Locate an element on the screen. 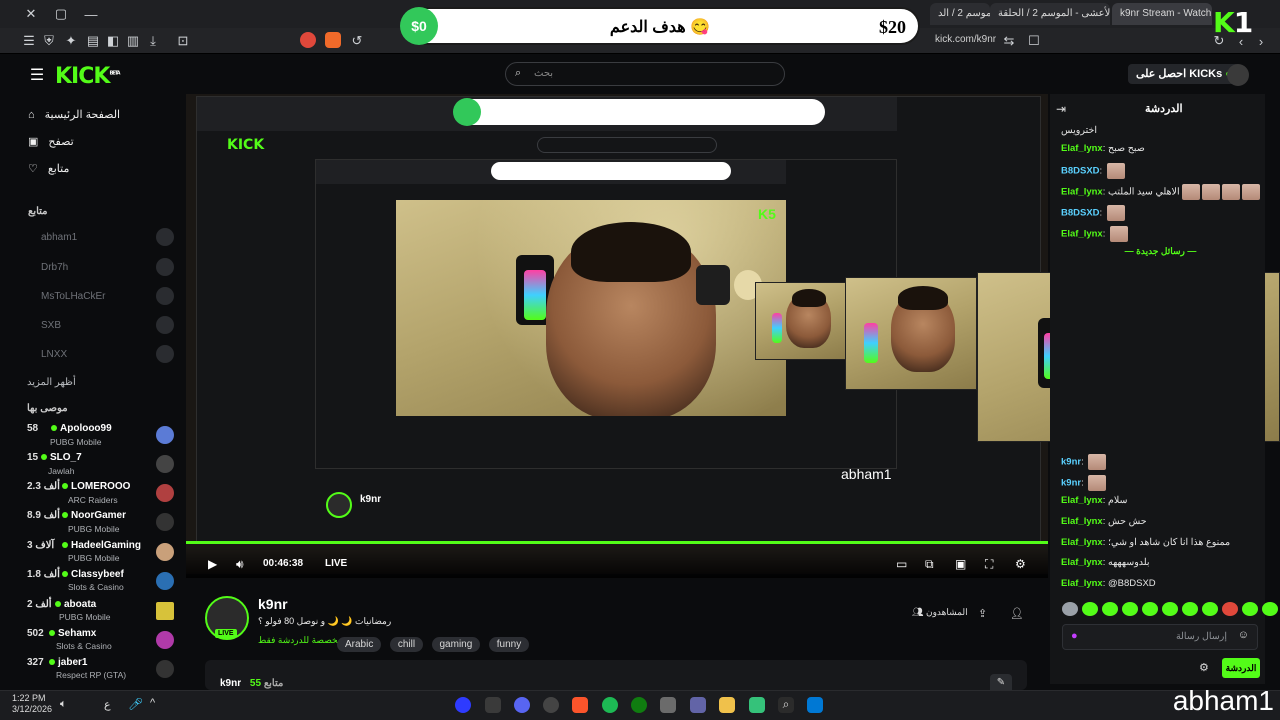 The width and height of the screenshot is (1280, 720). share-icon: ⇪ is located at coordinates (982, 613).